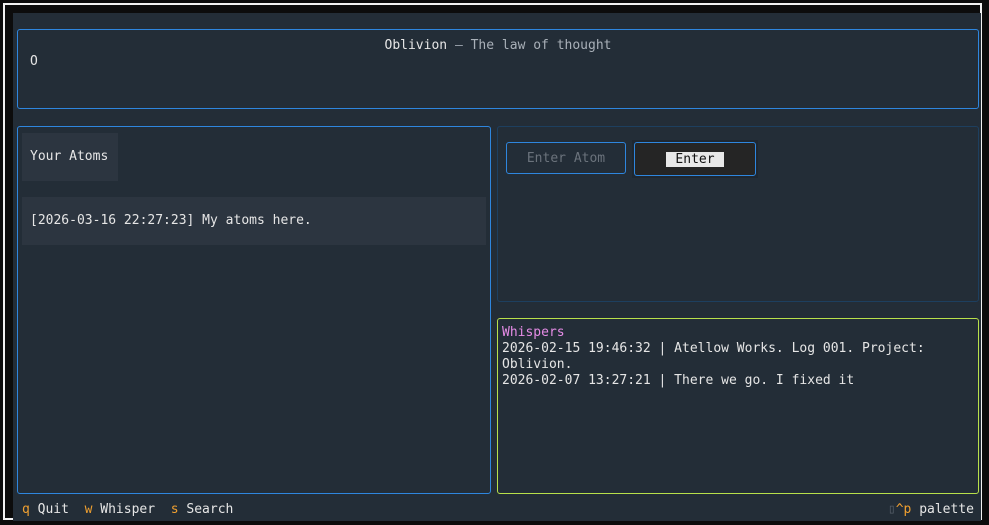  I want to click on enter-button-wrapper: Enter, so click(695, 159).